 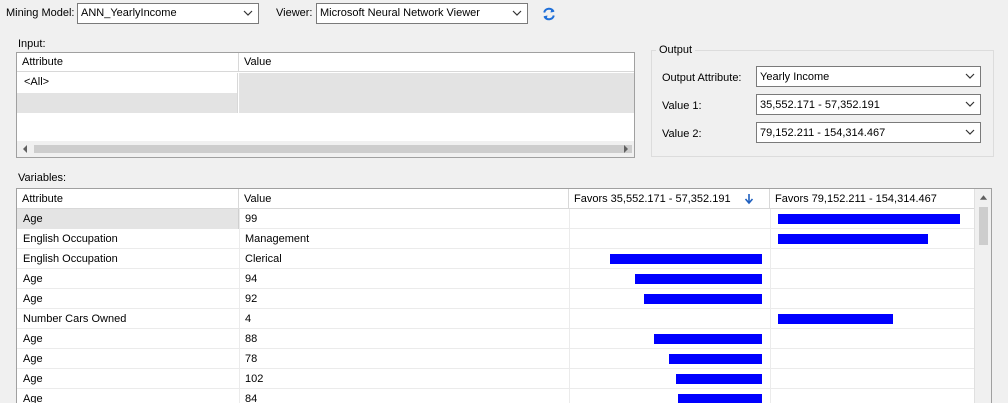 I want to click on table-row: Age 94, so click(x=496, y=279).